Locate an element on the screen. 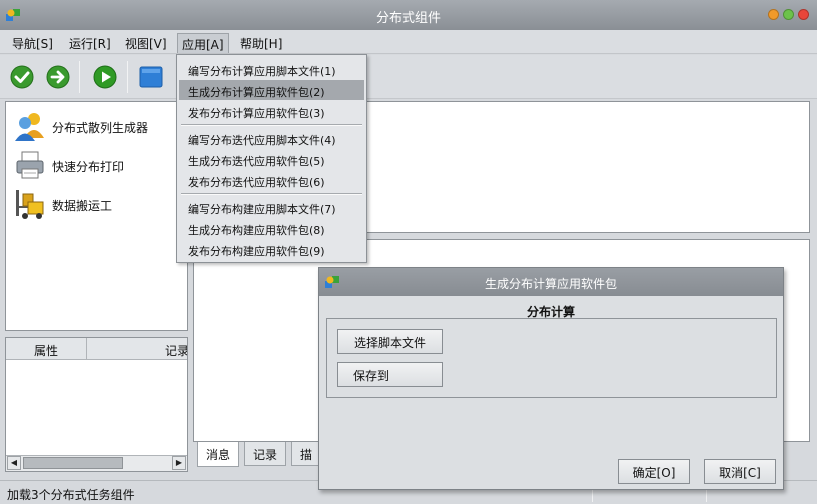  run-icon is located at coordinates (105, 77).